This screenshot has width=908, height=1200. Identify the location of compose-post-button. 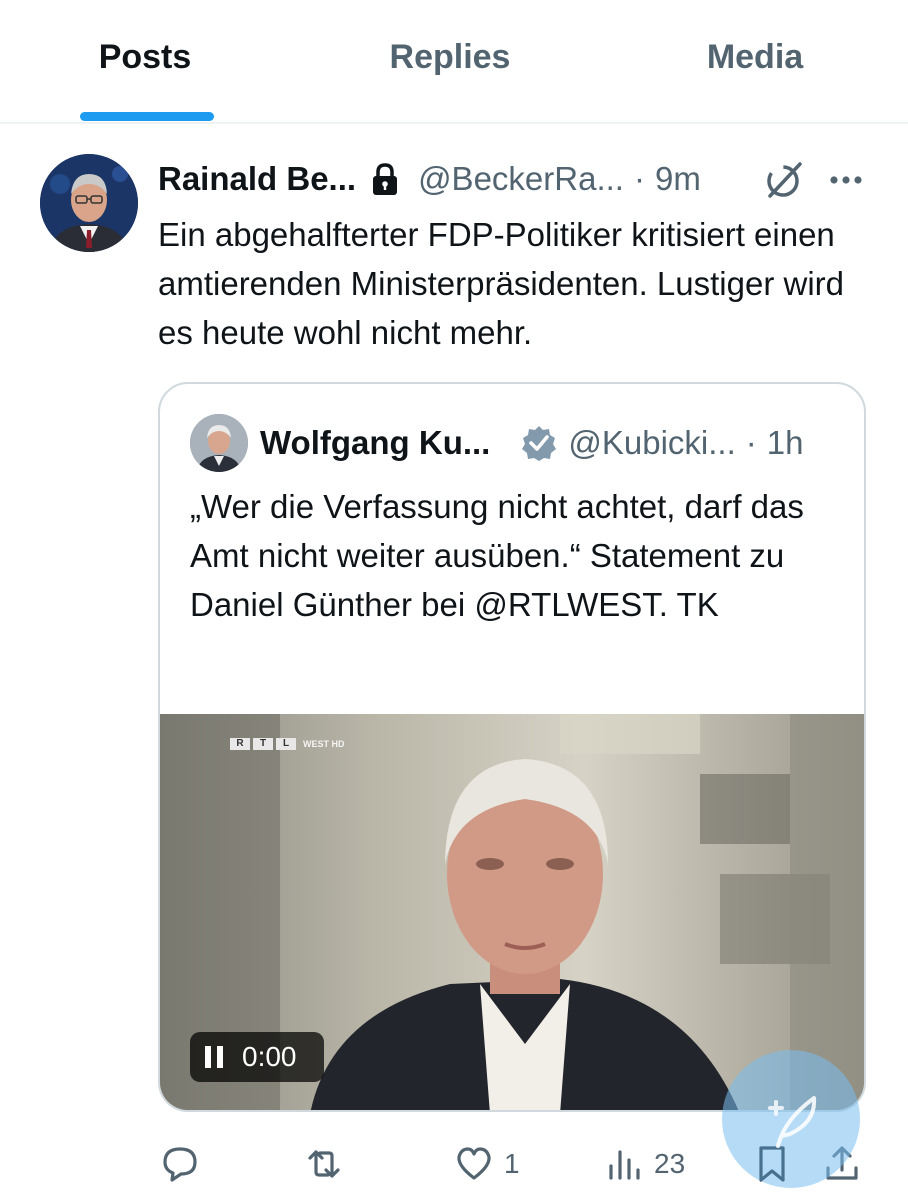
(791, 1119).